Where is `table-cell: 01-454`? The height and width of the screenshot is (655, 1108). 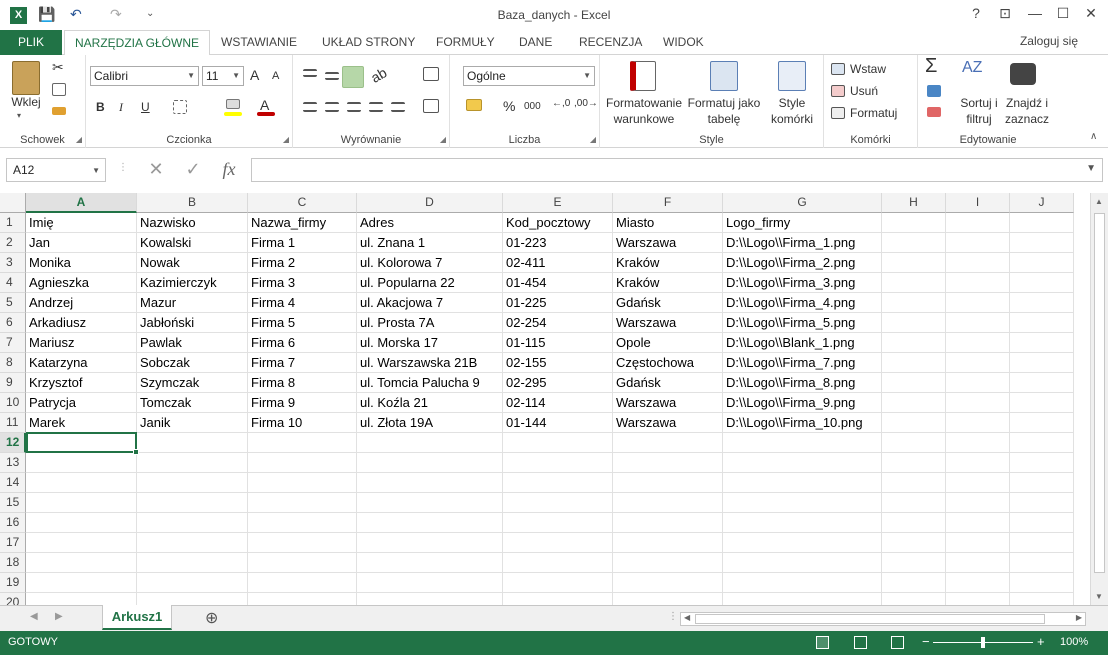 table-cell: 01-454 is located at coordinates (558, 283).